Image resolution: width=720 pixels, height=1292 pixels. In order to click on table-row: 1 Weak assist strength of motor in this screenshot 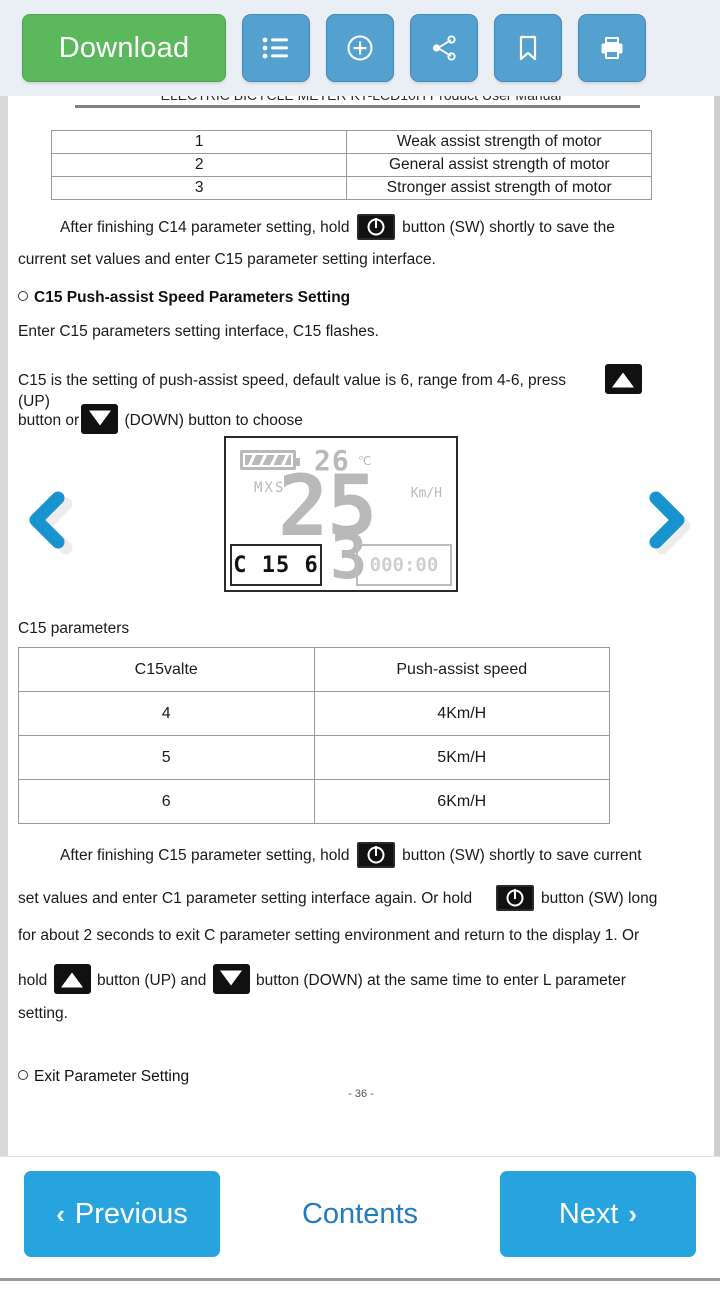, I will do `click(351, 142)`.